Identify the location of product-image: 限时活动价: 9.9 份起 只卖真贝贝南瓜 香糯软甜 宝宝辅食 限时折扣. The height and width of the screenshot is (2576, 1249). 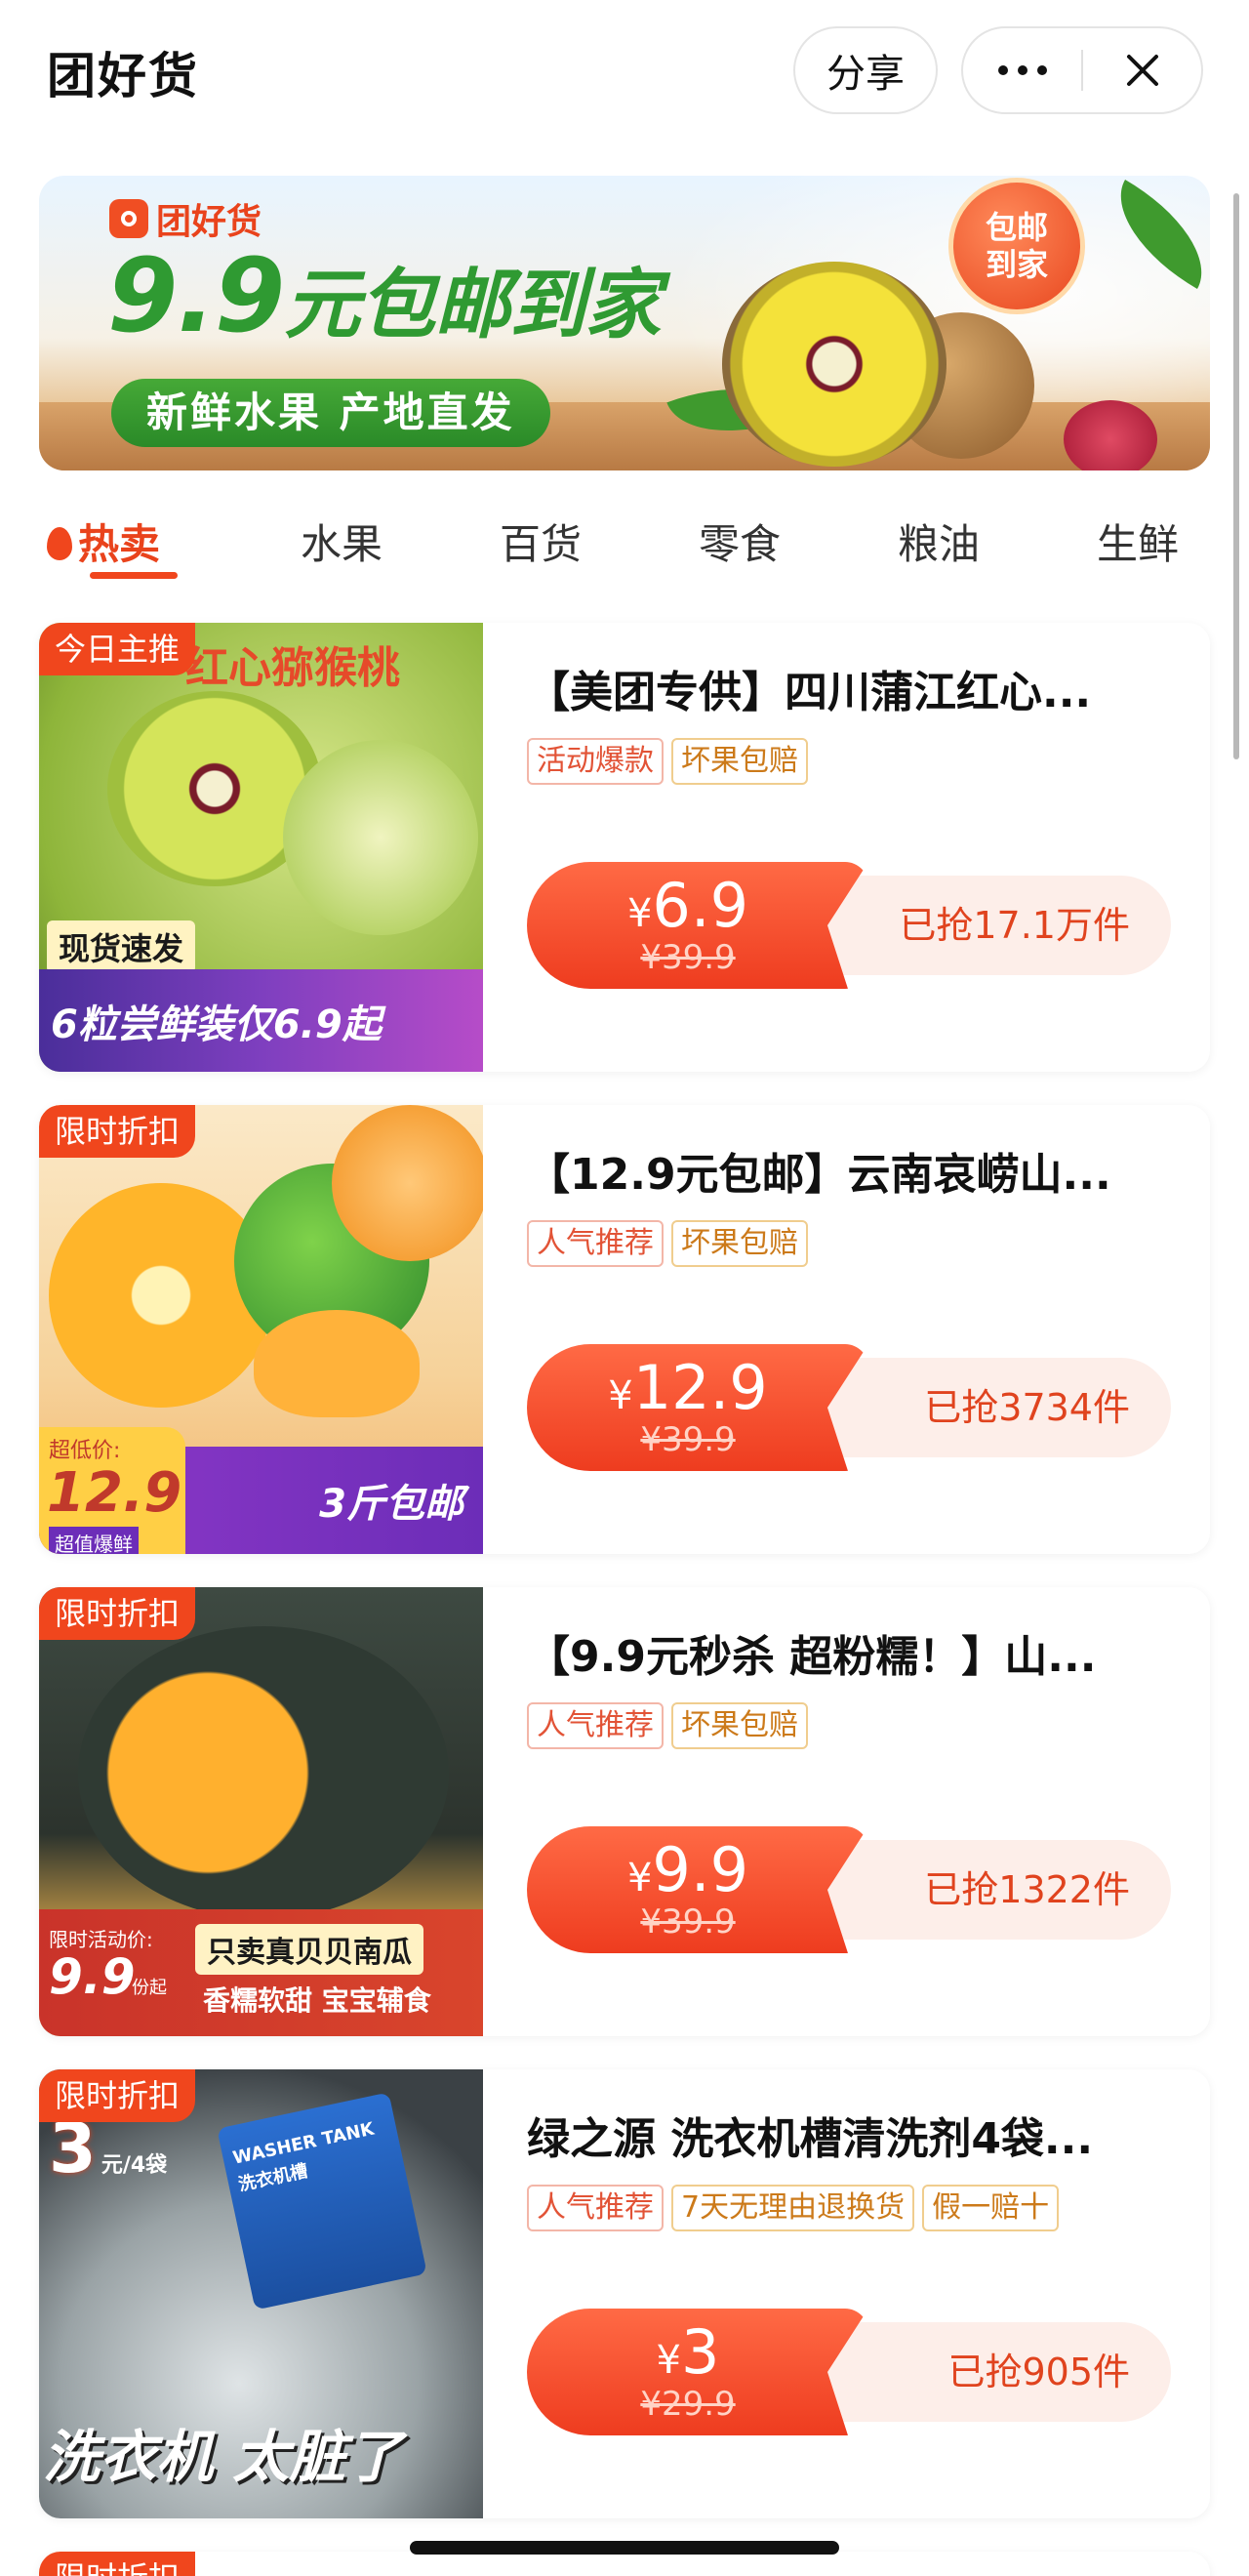
(261, 1811).